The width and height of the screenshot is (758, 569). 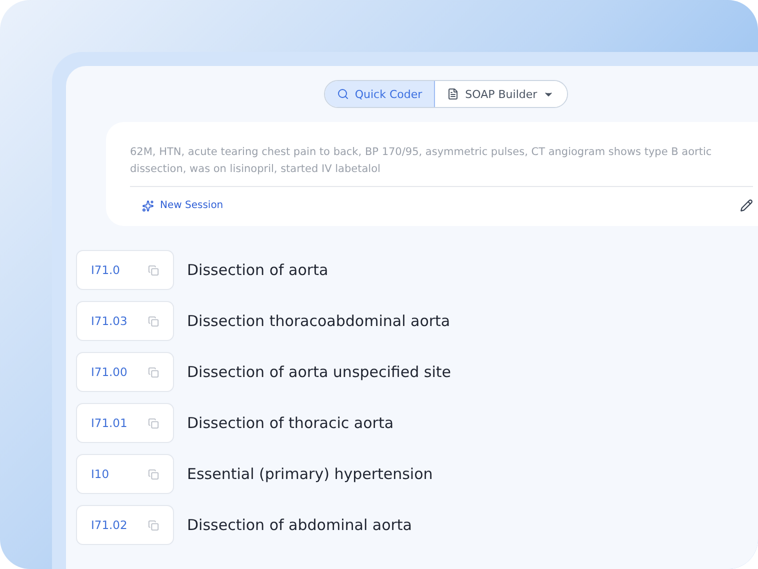 What do you see at coordinates (453, 94) in the screenshot?
I see `document-icon` at bounding box center [453, 94].